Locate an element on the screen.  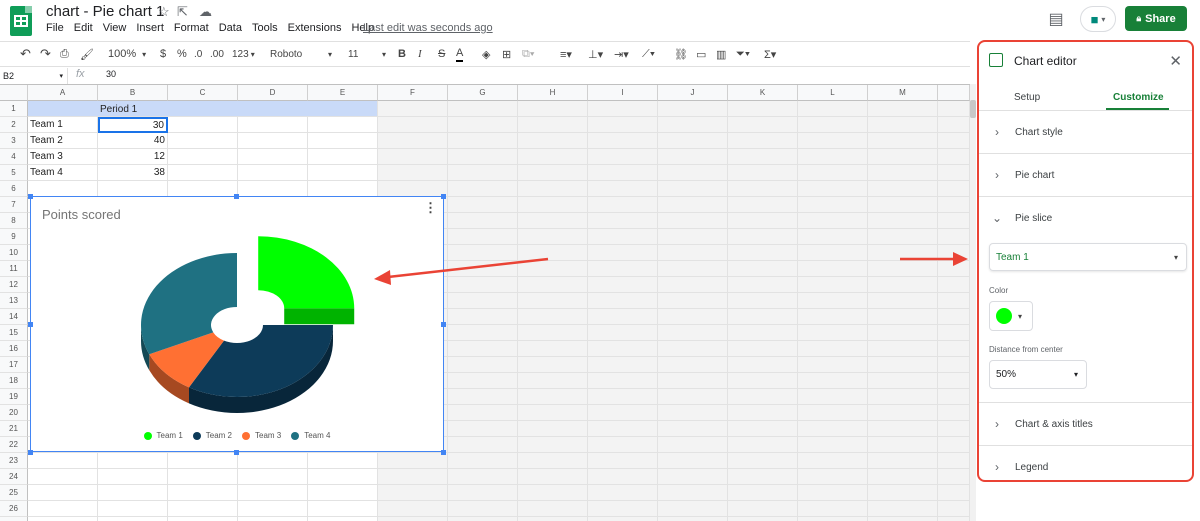
row-header: 26 is located at coordinates (14, 509).